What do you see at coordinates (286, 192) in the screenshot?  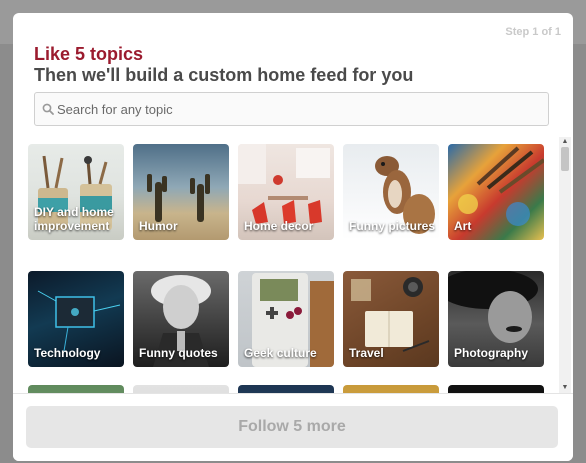 I see `topic-tile-home-decor: Home decor` at bounding box center [286, 192].